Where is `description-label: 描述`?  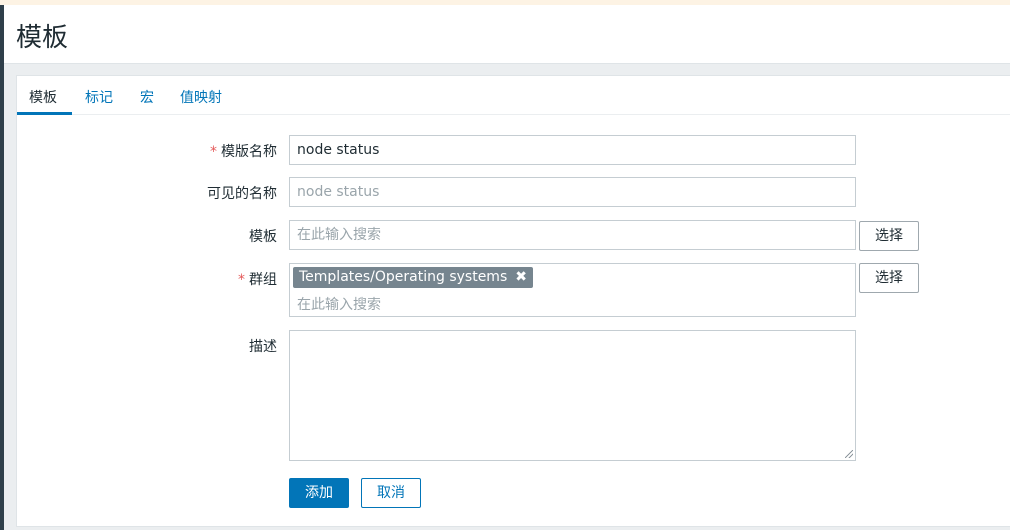
description-label: 描述 is located at coordinates (263, 347).